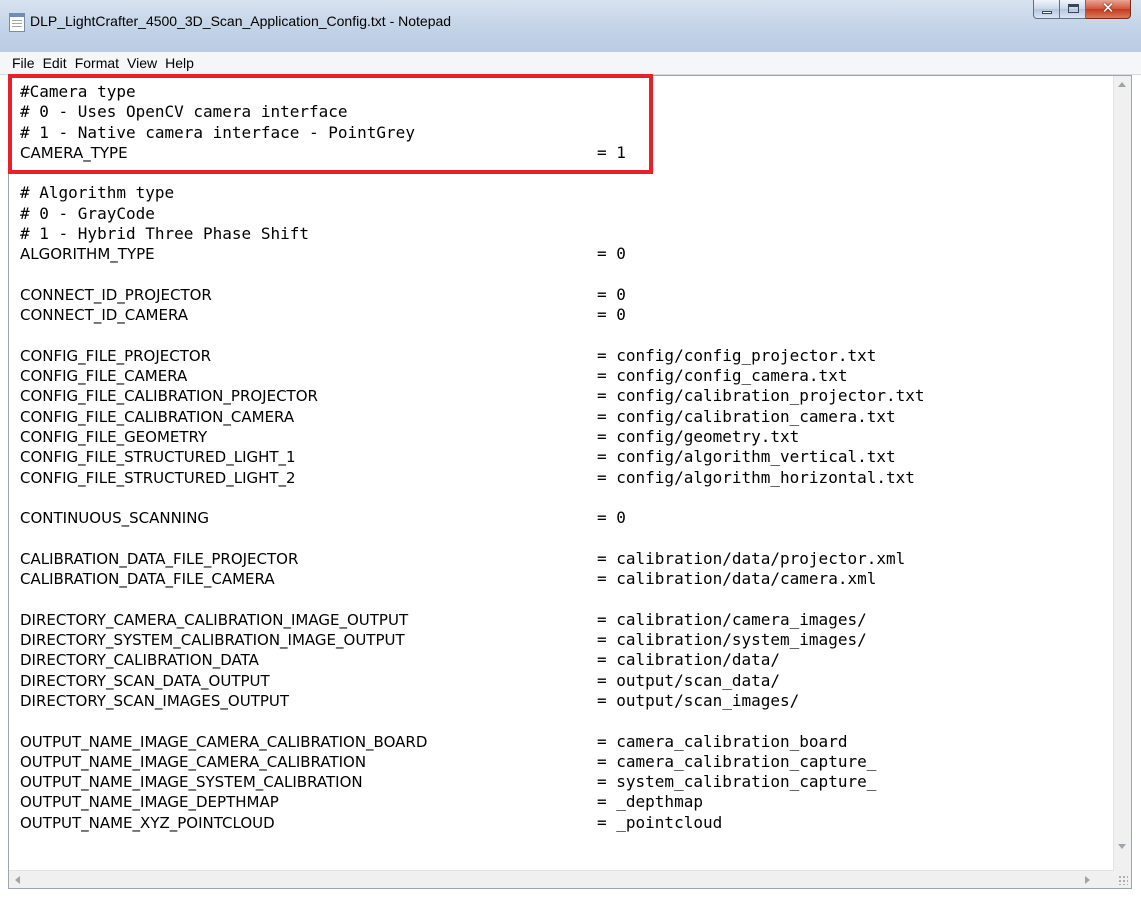 The height and width of the screenshot is (897, 1141). Describe the element at coordinates (565, 315) in the screenshot. I see `text-line: CONNECT_ID_CAMERA = 0` at that location.